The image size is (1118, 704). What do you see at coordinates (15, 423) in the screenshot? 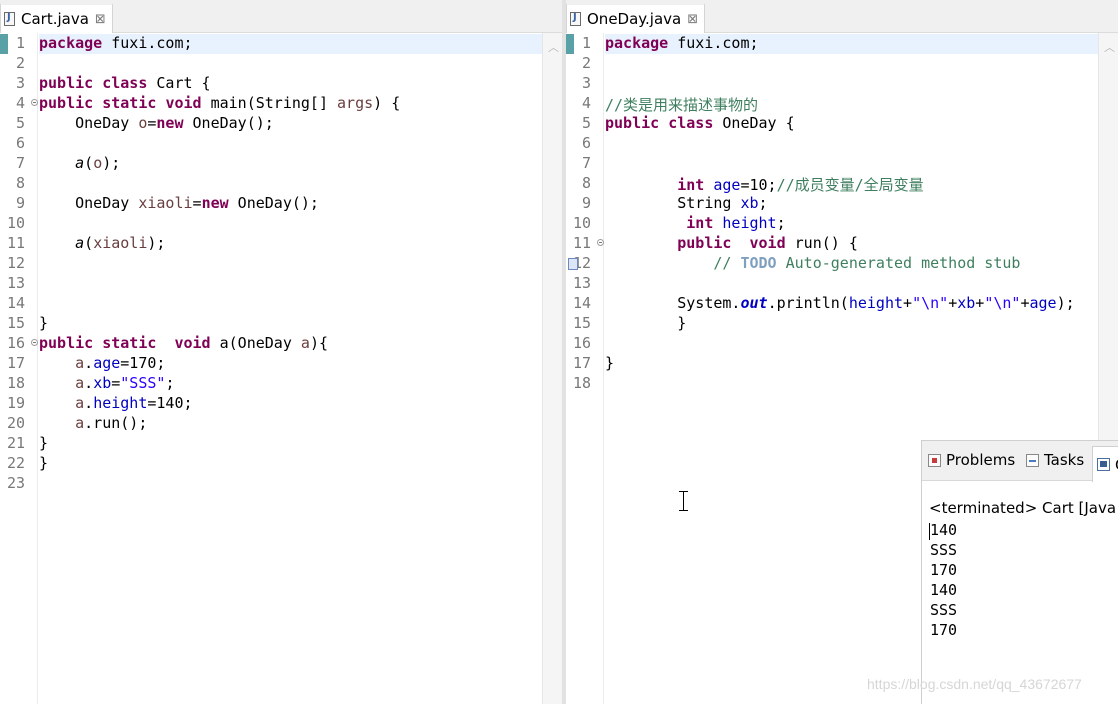
I see `line-number: 20` at bounding box center [15, 423].